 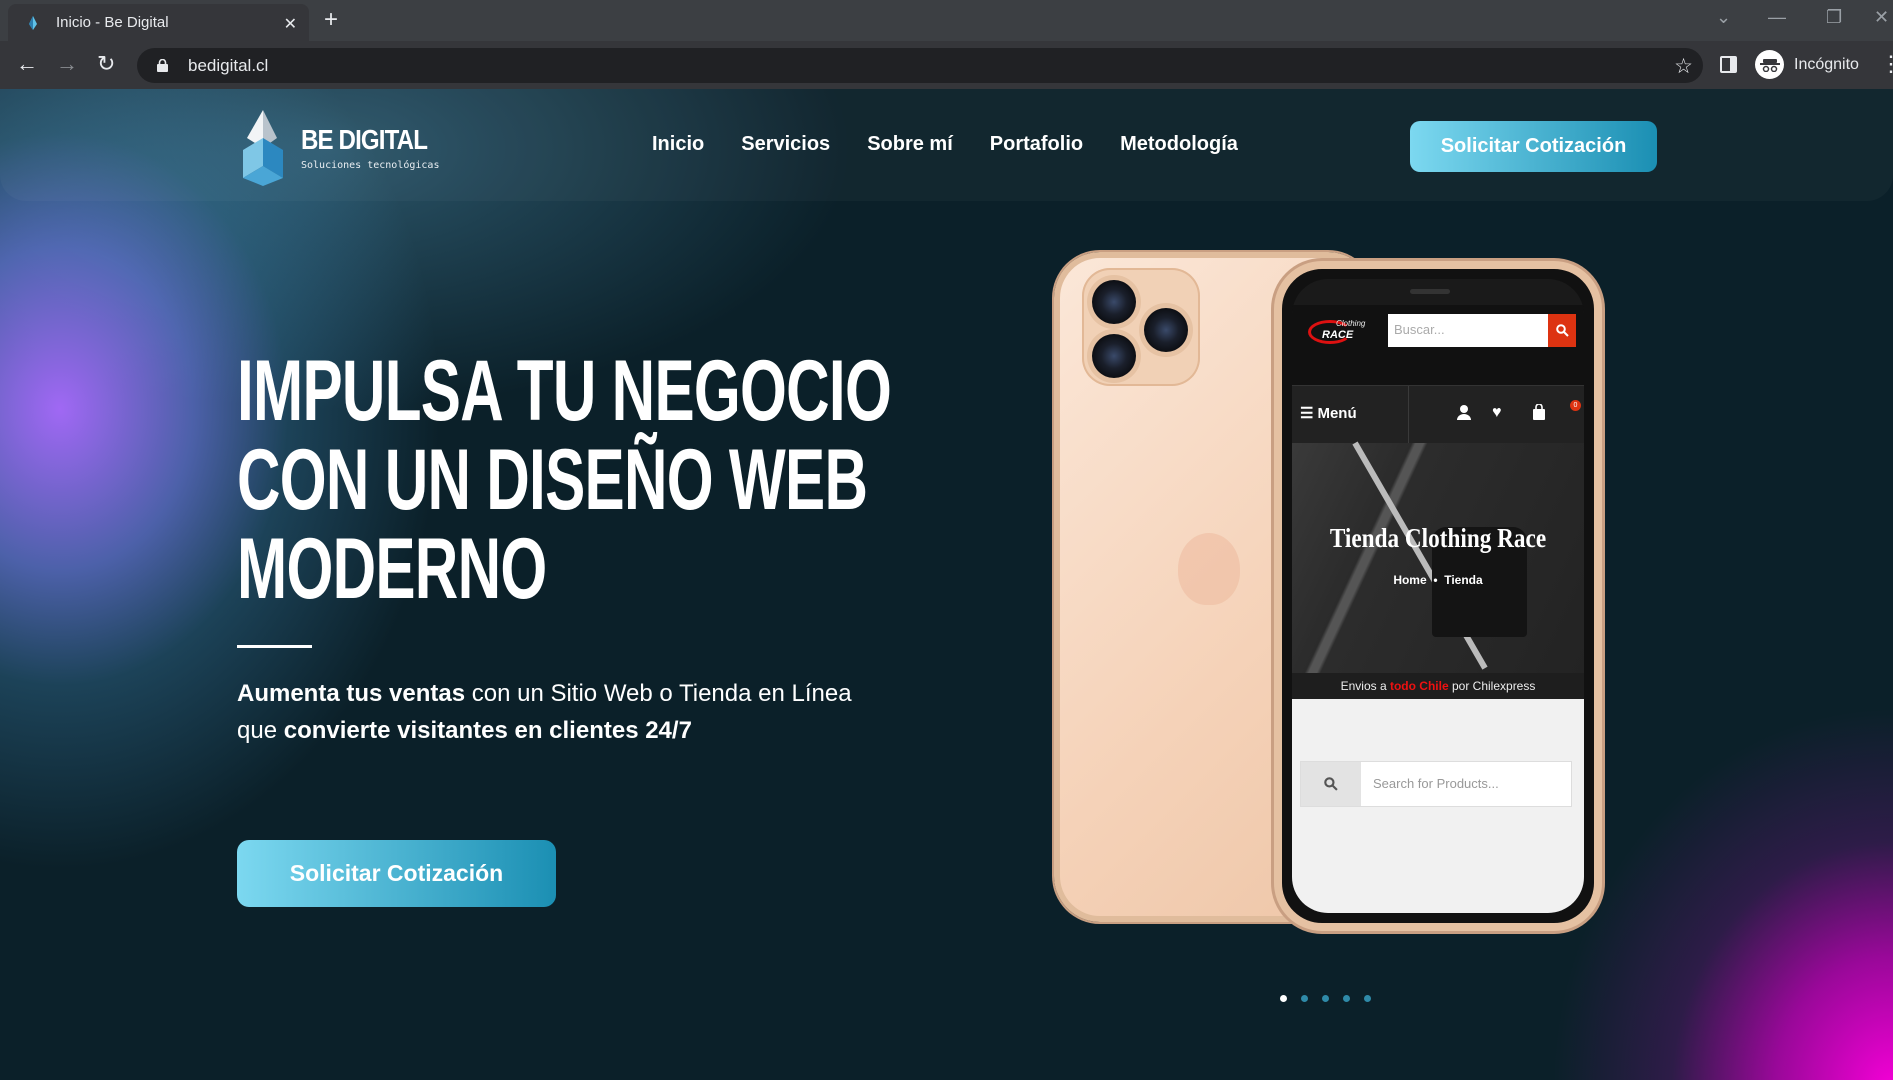 What do you see at coordinates (946, 20) in the screenshot?
I see `browser-tab-strip: Inicio - Be Digital ✕ + ⌄ — ❐ ✕` at bounding box center [946, 20].